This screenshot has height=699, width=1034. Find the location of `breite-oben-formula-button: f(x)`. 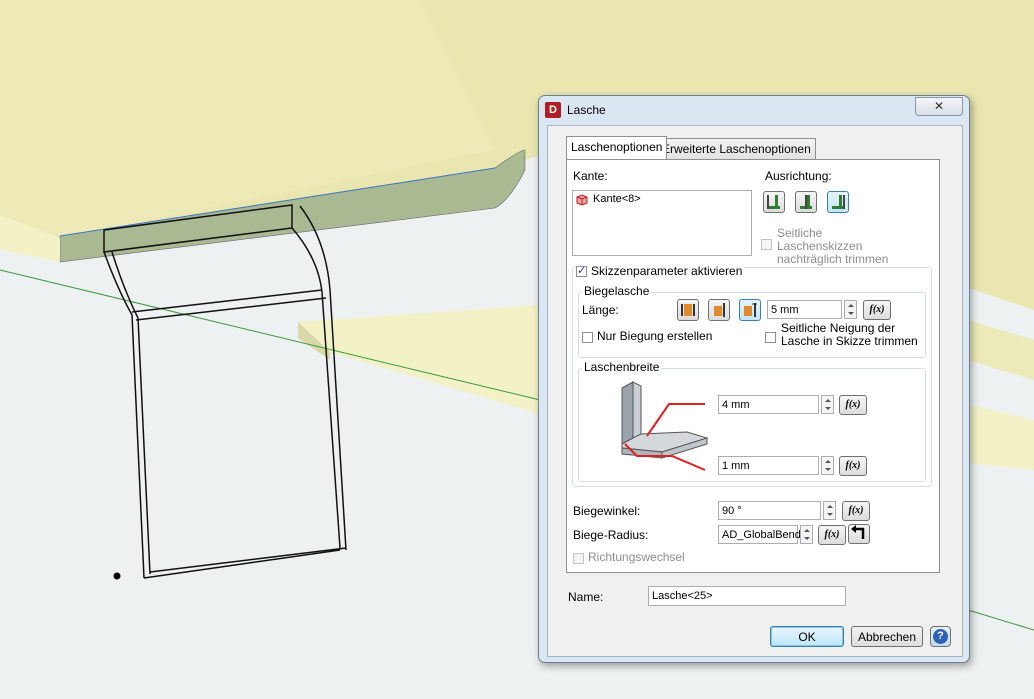

breite-oben-formula-button: f(x) is located at coordinates (853, 405).